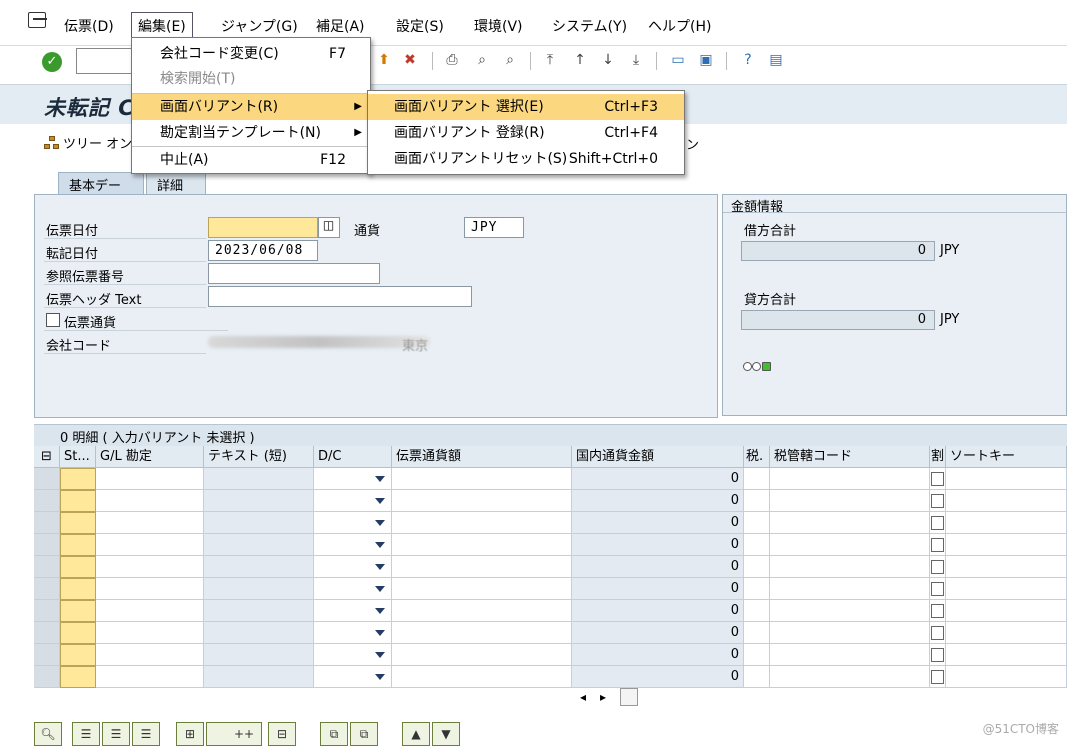  What do you see at coordinates (251, 160) in the screenshot?
I see `menu-item-cancel: 中止(A) F12` at bounding box center [251, 160].